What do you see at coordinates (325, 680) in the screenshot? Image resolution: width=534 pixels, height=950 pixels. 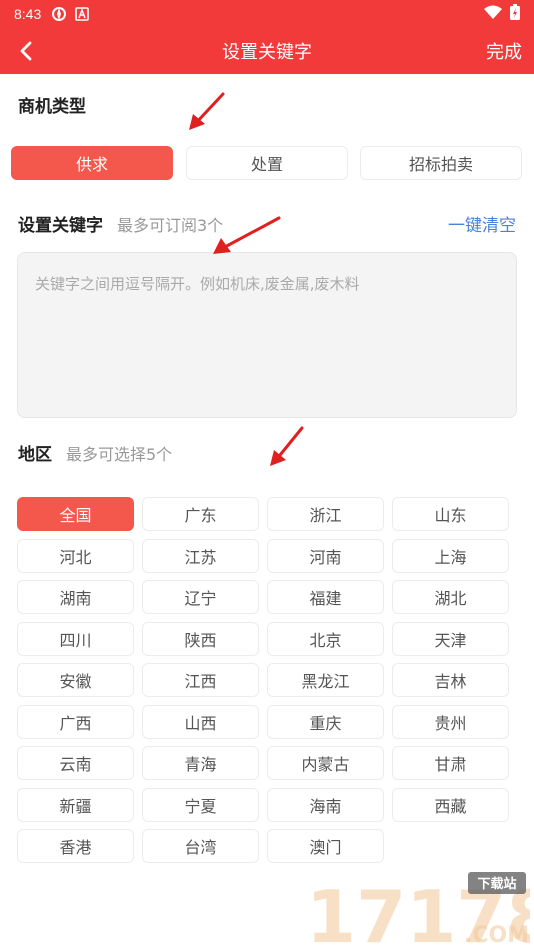 I see `region-option: 黑龙江` at bounding box center [325, 680].